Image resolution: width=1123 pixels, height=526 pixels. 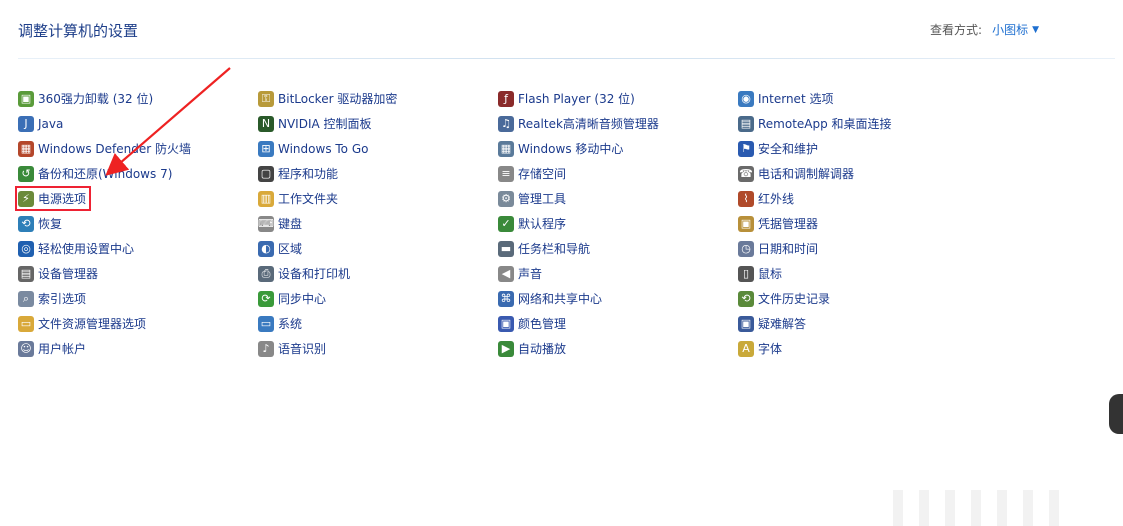 I want to click on item-label: 疑难解答, so click(x=782, y=324).